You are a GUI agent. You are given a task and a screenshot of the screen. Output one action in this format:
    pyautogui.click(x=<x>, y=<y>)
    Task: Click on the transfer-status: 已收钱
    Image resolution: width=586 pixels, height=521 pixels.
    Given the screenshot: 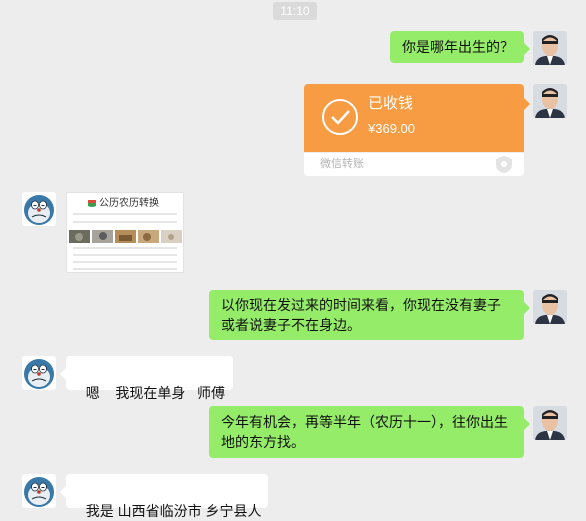 What is the action you would take?
    pyautogui.click(x=391, y=103)
    